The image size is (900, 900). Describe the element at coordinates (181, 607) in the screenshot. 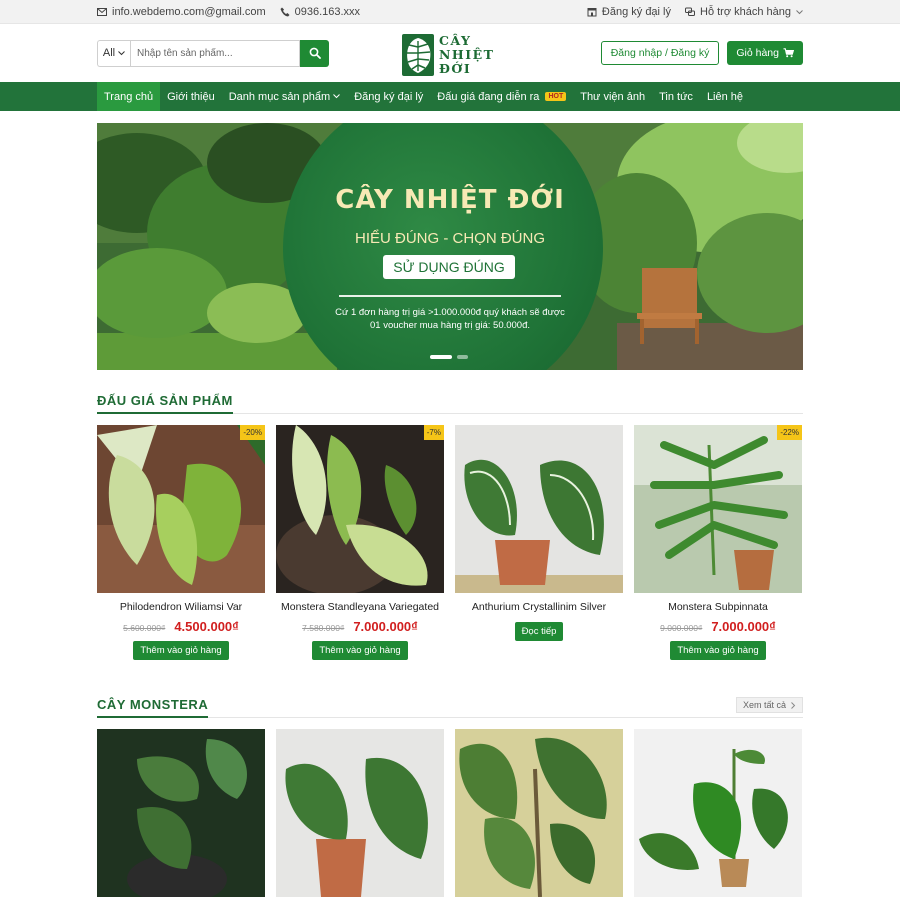

I see `product-name: Philodendron Wiliamsi Var` at that location.